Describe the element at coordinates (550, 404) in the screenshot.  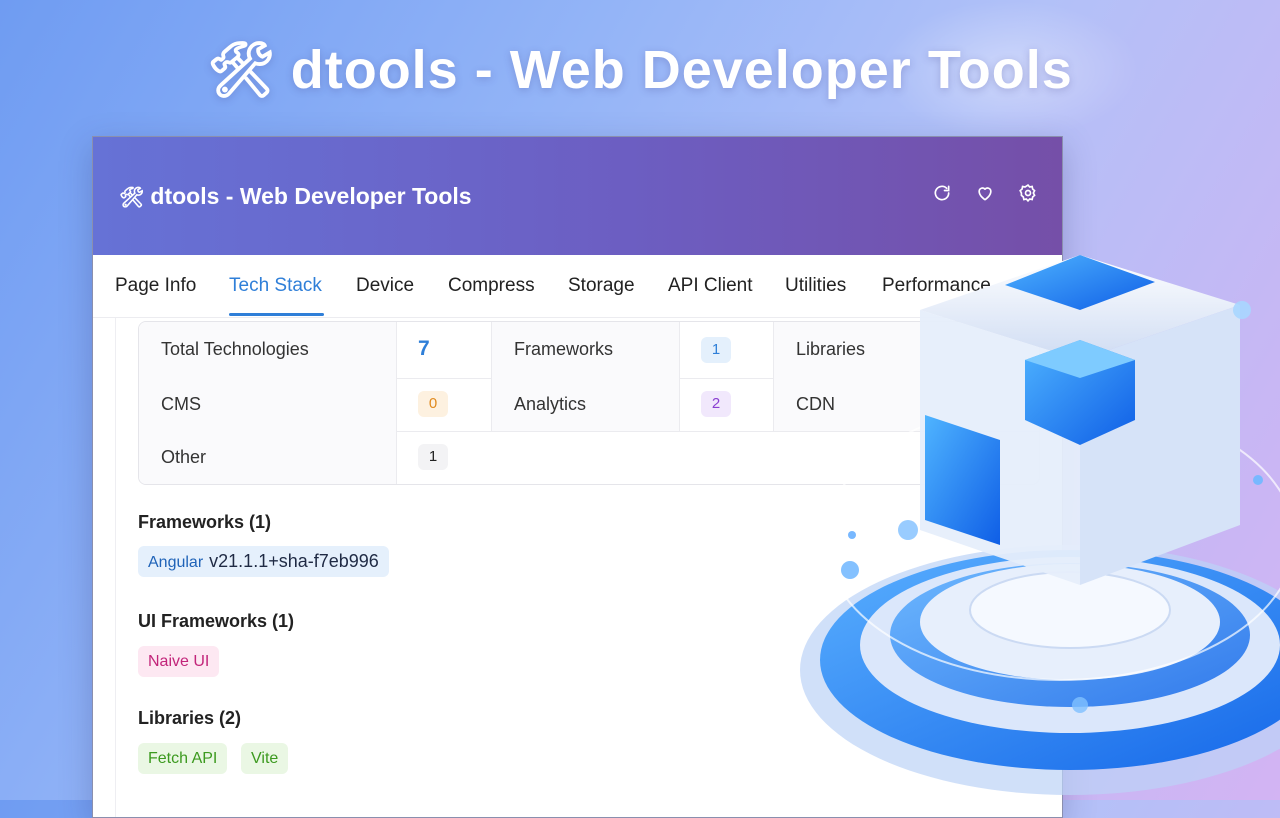
I see `analytics-label: Analytics` at that location.